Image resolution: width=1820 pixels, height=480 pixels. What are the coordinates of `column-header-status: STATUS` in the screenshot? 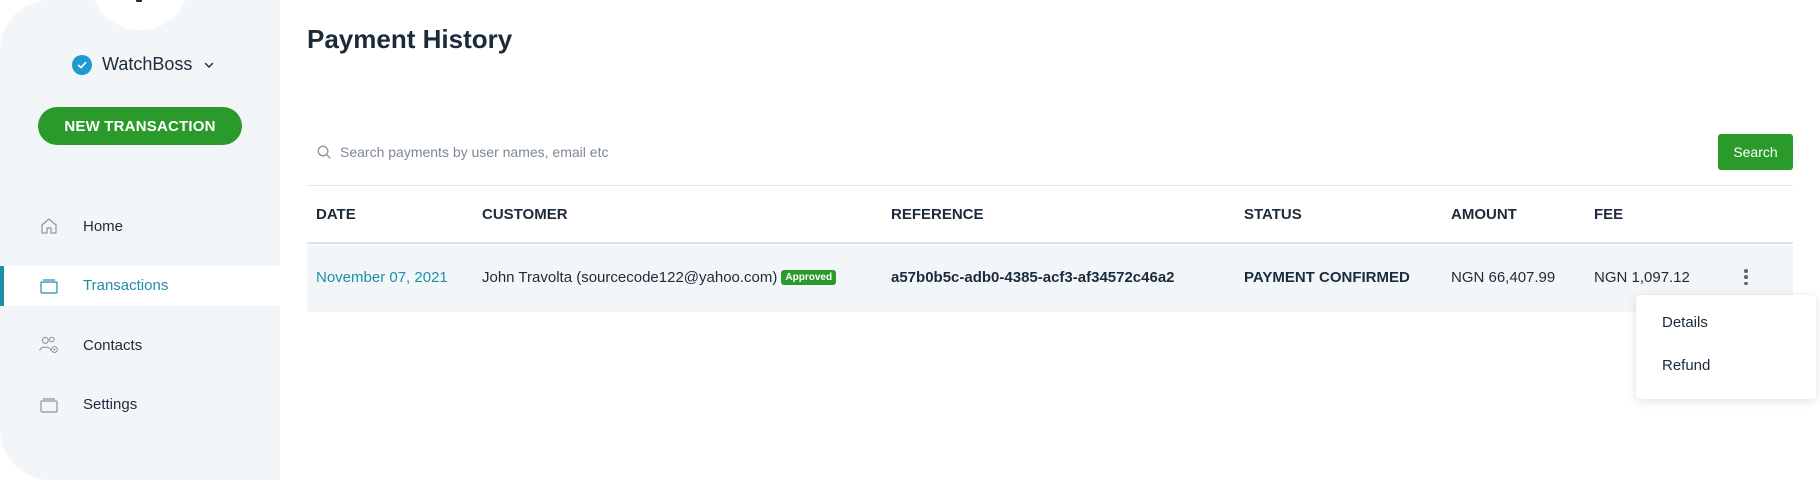 It's located at (1273, 214).